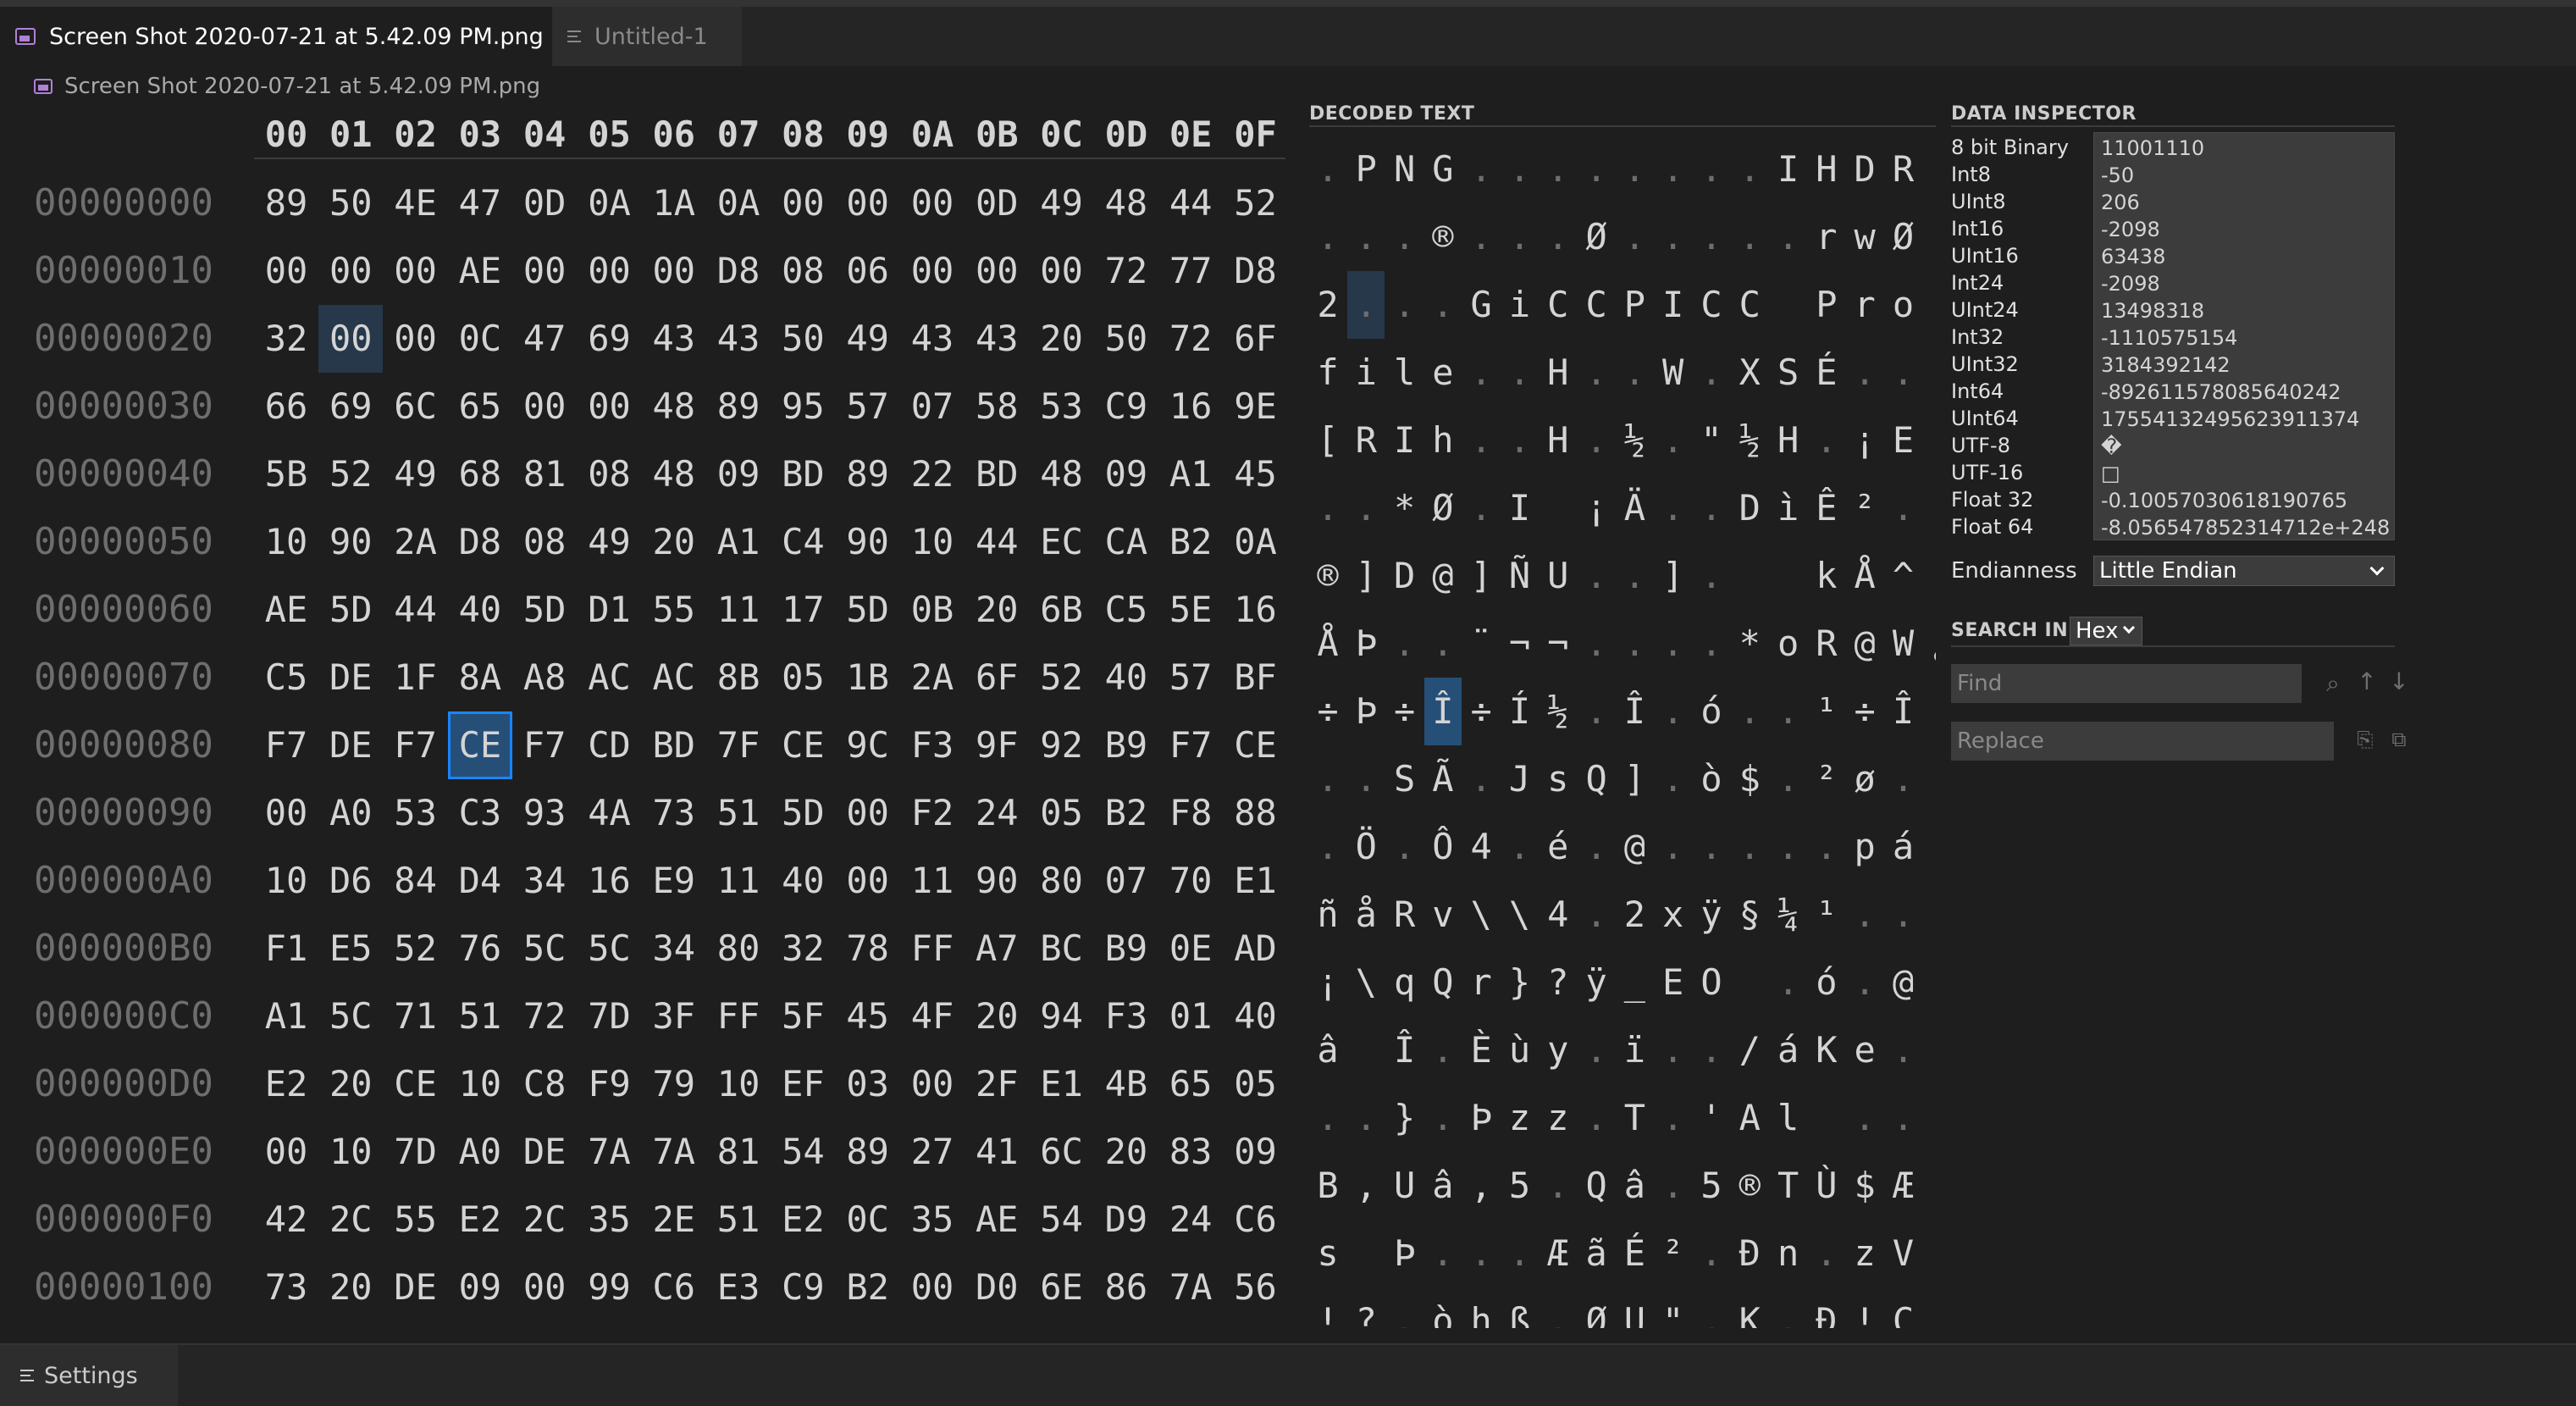  Describe the element at coordinates (932, 1152) in the screenshot. I see `hex-byte: 27` at that location.